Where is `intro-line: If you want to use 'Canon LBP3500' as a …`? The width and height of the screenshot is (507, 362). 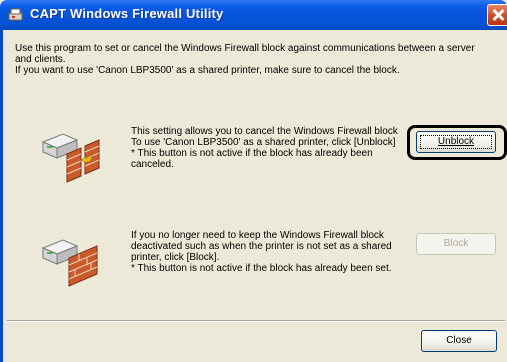 intro-line: If you want to use 'Canon LBP3500' as a … is located at coordinates (207, 70).